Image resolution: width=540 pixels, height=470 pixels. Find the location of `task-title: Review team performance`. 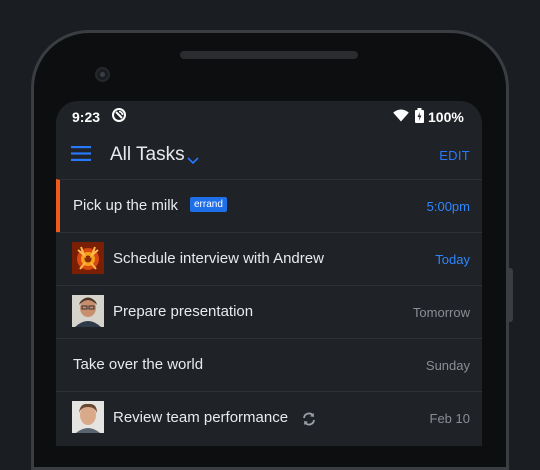

task-title: Review team performance is located at coordinates (201, 417).